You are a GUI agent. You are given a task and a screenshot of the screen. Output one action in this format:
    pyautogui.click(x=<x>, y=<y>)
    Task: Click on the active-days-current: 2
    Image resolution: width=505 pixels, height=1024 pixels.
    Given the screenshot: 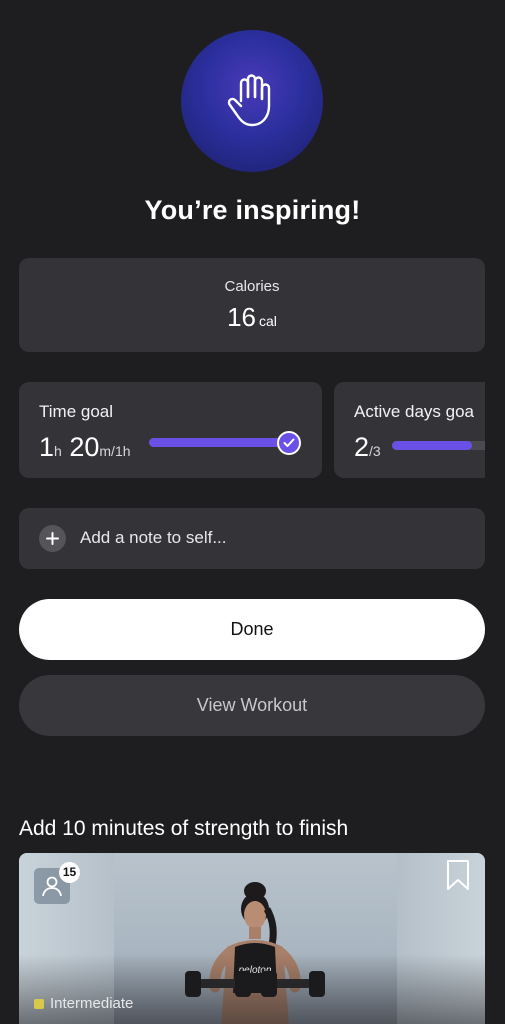 What is the action you would take?
    pyautogui.click(x=362, y=447)
    